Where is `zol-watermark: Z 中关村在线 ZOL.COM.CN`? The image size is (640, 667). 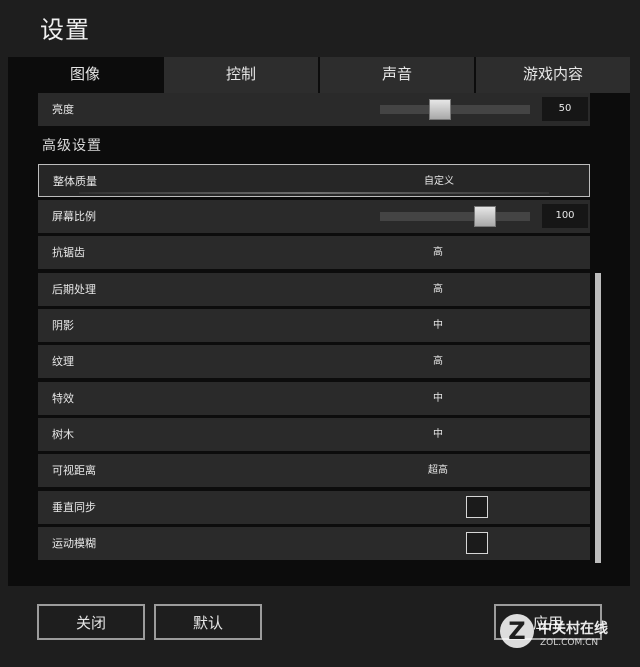
zol-watermark: Z 中关村在线 ZOL.COM.CN is located at coordinates (563, 635).